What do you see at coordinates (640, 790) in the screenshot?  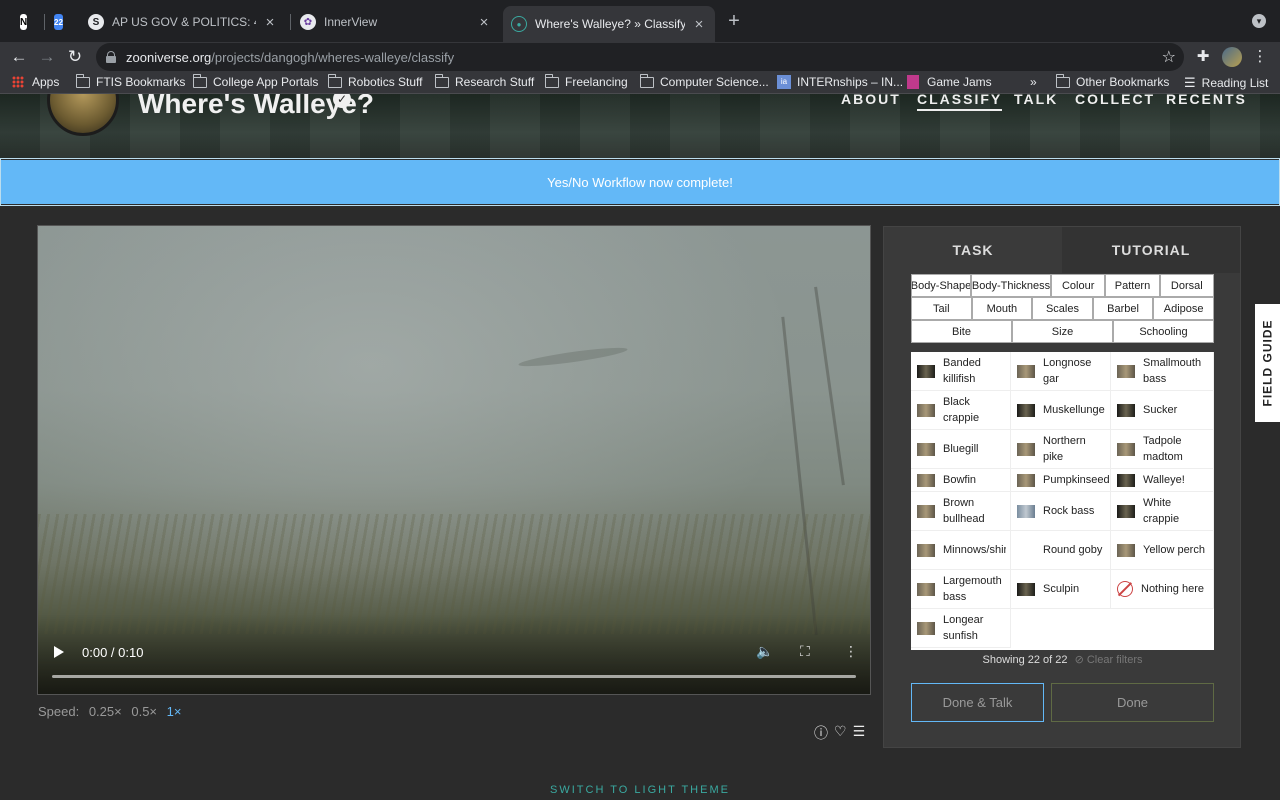 I see `switch-theme-link: SWITCH TO LIGHT THEME` at bounding box center [640, 790].